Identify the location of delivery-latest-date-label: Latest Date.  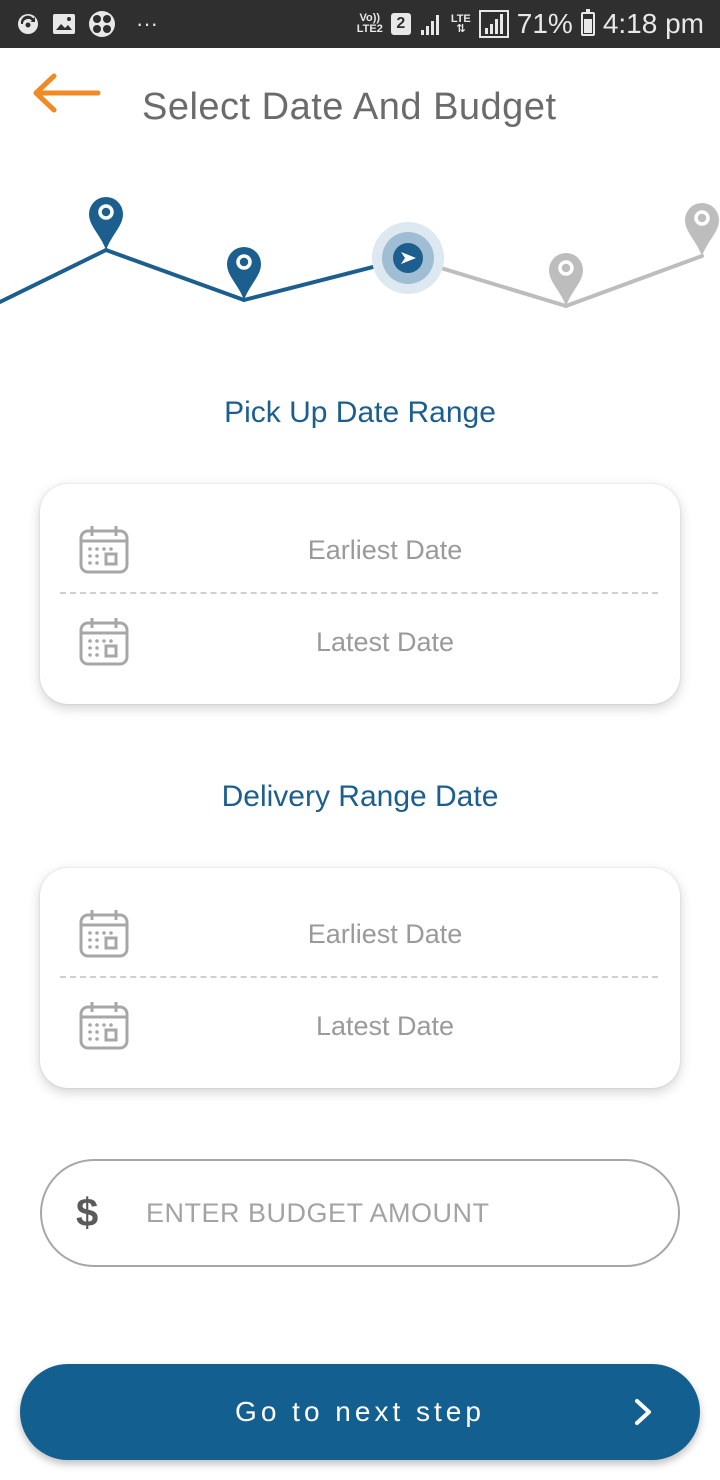
(385, 1025).